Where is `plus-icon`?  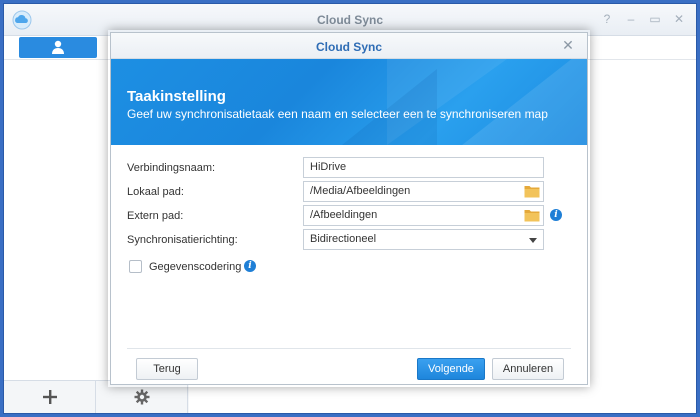
plus-icon is located at coordinates (49, 397).